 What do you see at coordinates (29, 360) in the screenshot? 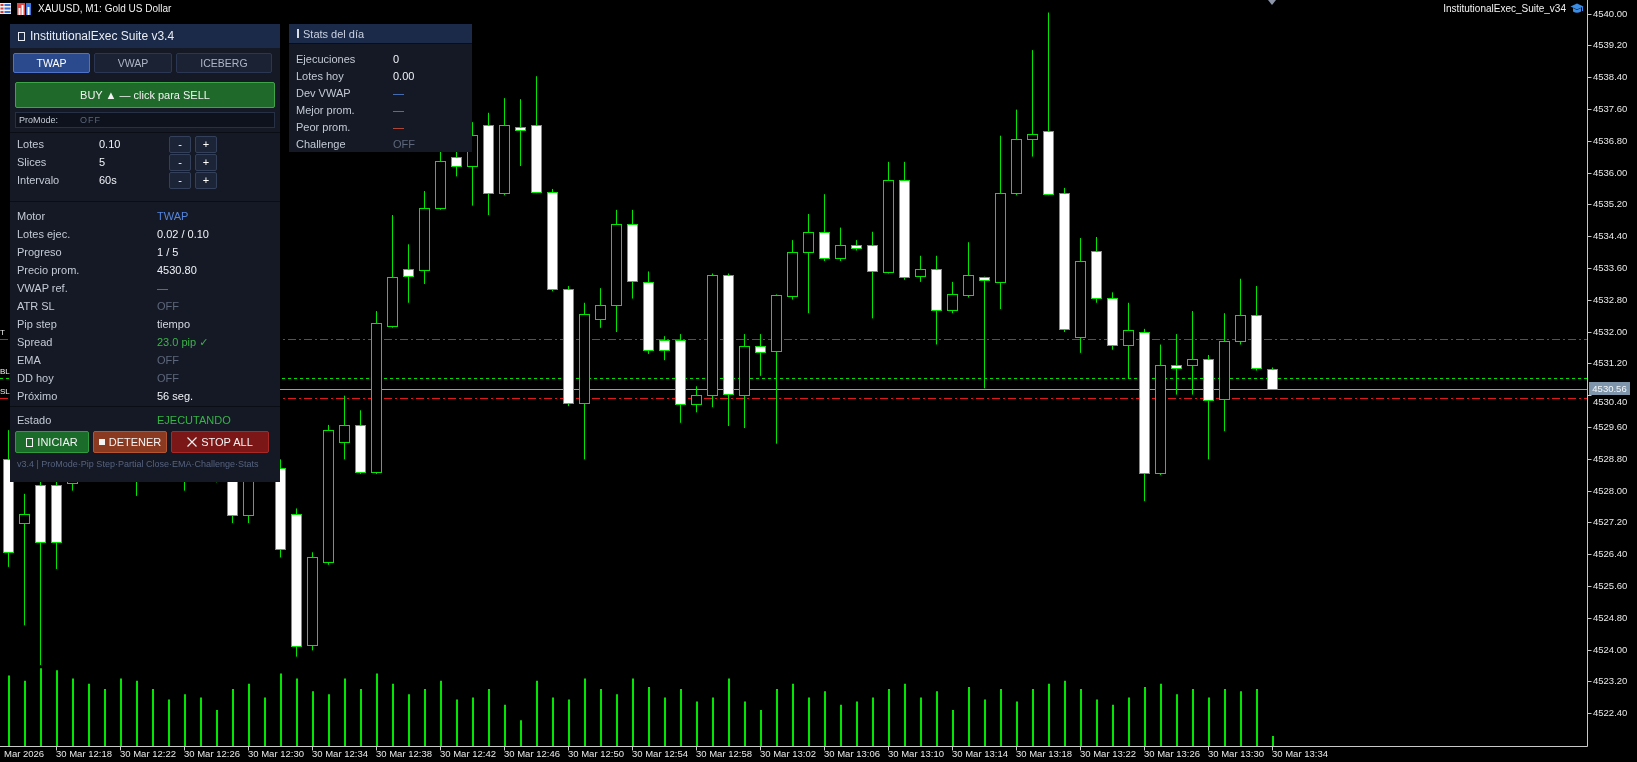
I see `info-label: EMA` at bounding box center [29, 360].